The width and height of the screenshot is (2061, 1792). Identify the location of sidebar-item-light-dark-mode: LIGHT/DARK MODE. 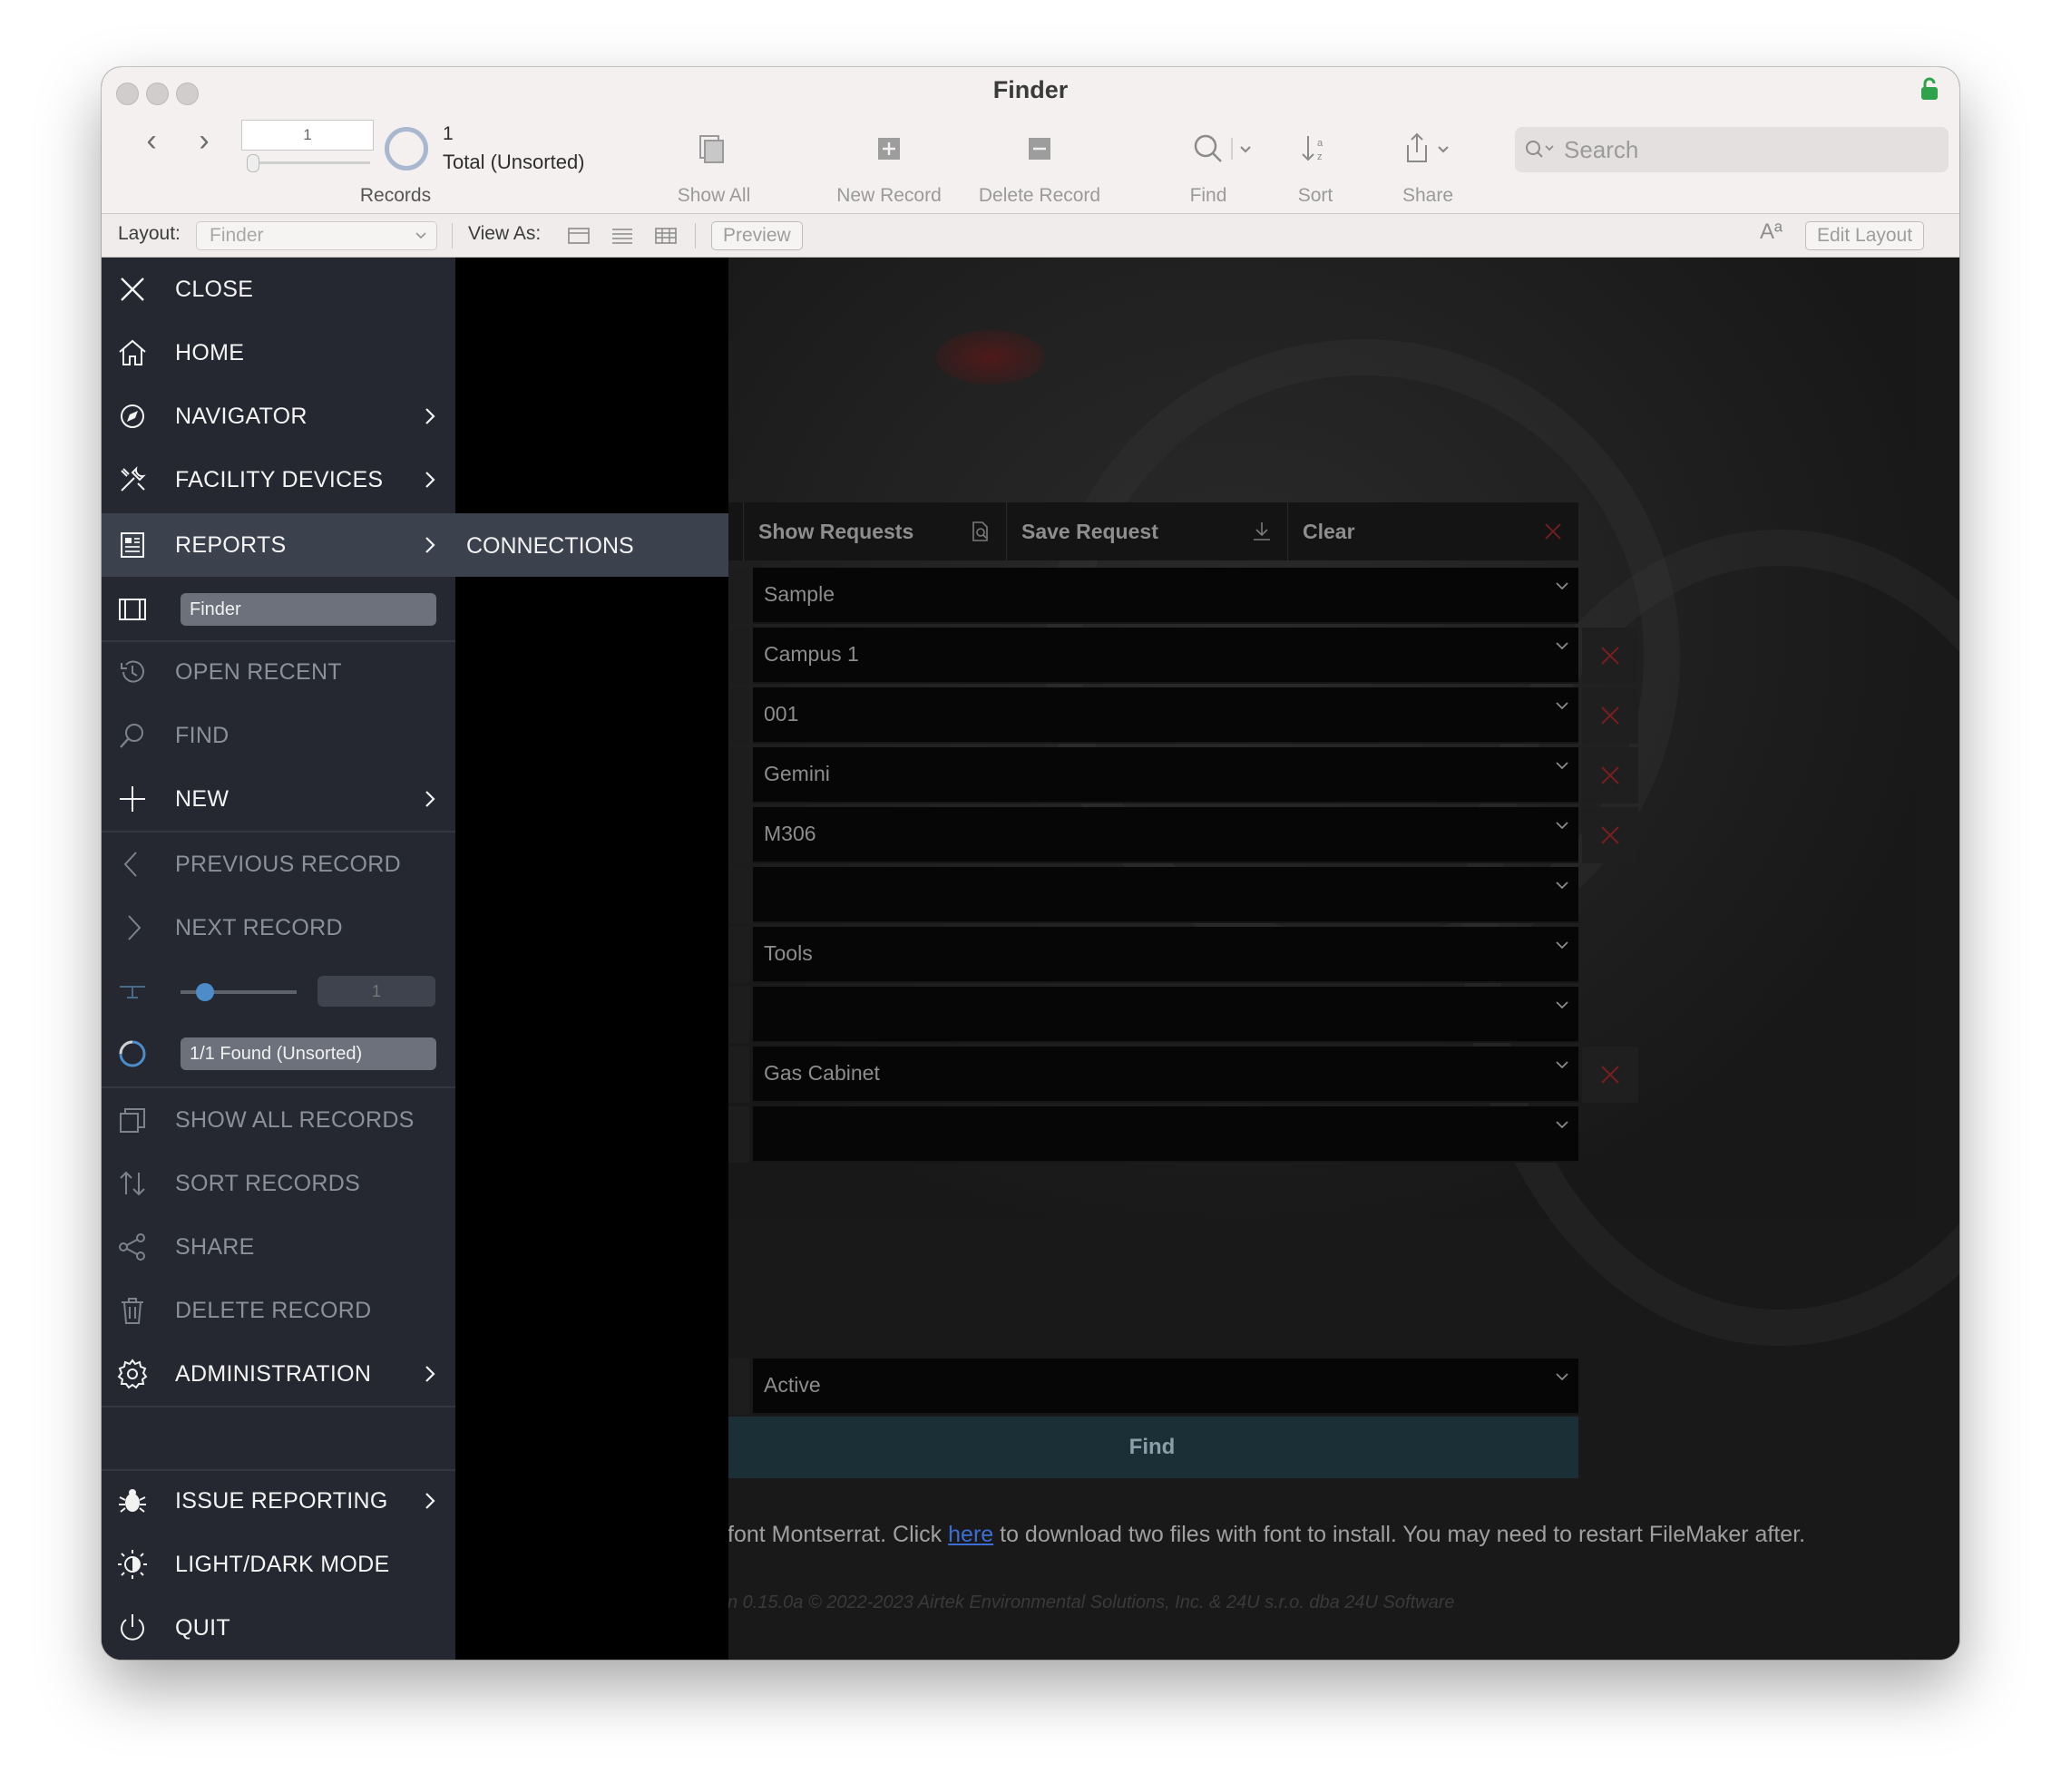
(279, 1564).